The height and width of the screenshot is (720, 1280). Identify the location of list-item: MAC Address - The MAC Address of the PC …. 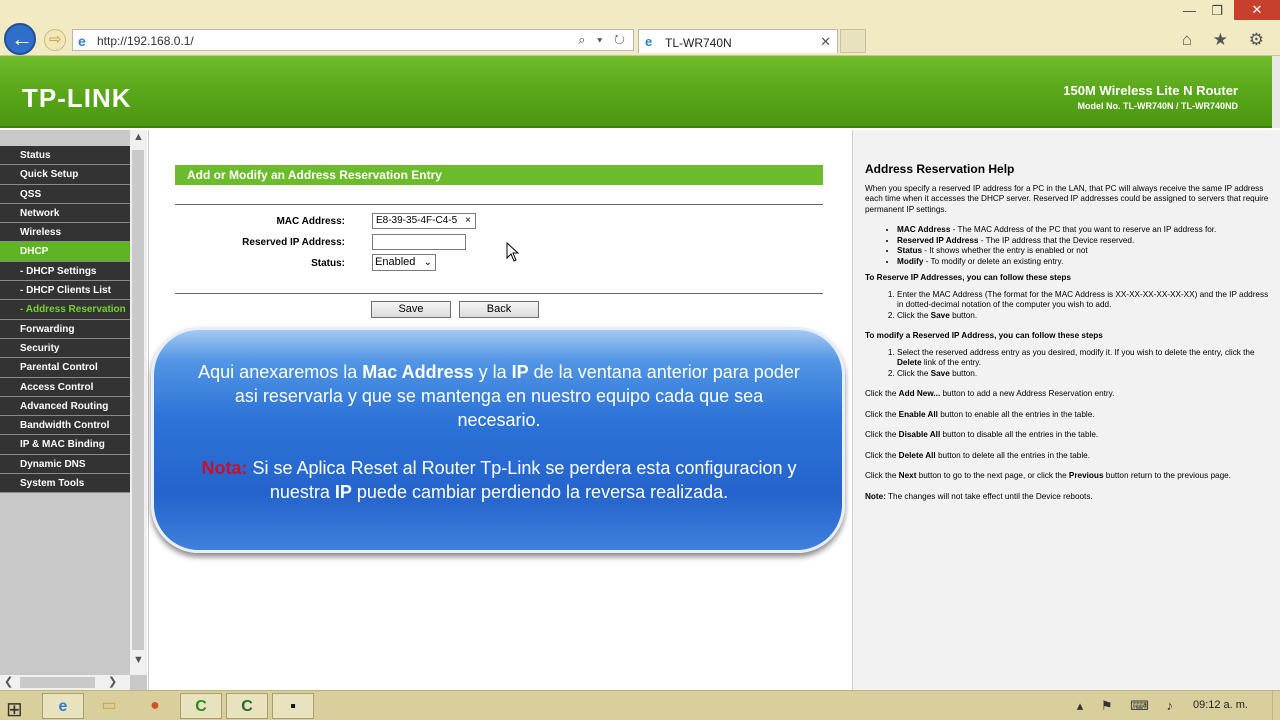
(1083, 230).